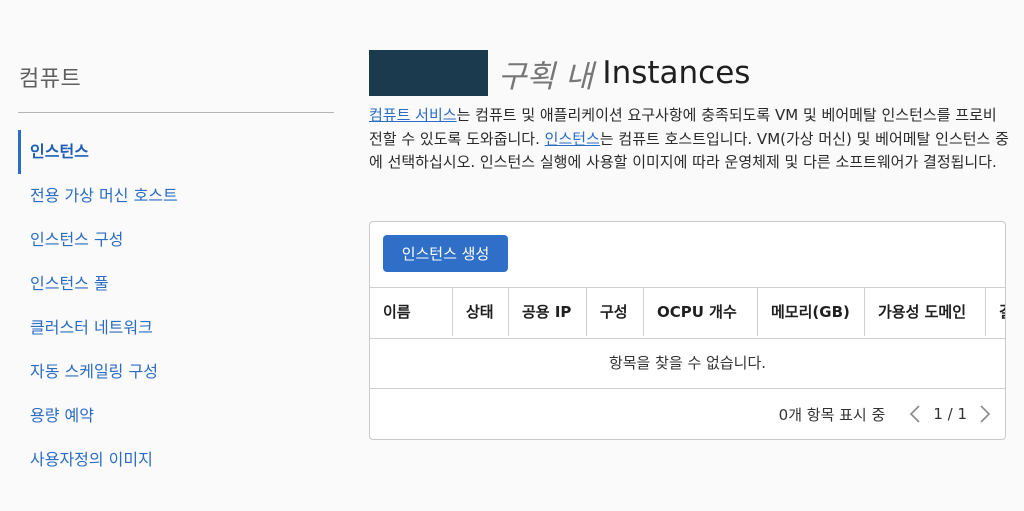 The height and width of the screenshot is (511, 1024). What do you see at coordinates (548, 312) in the screenshot?
I see `column-header-public-ip: 공용 IP` at bounding box center [548, 312].